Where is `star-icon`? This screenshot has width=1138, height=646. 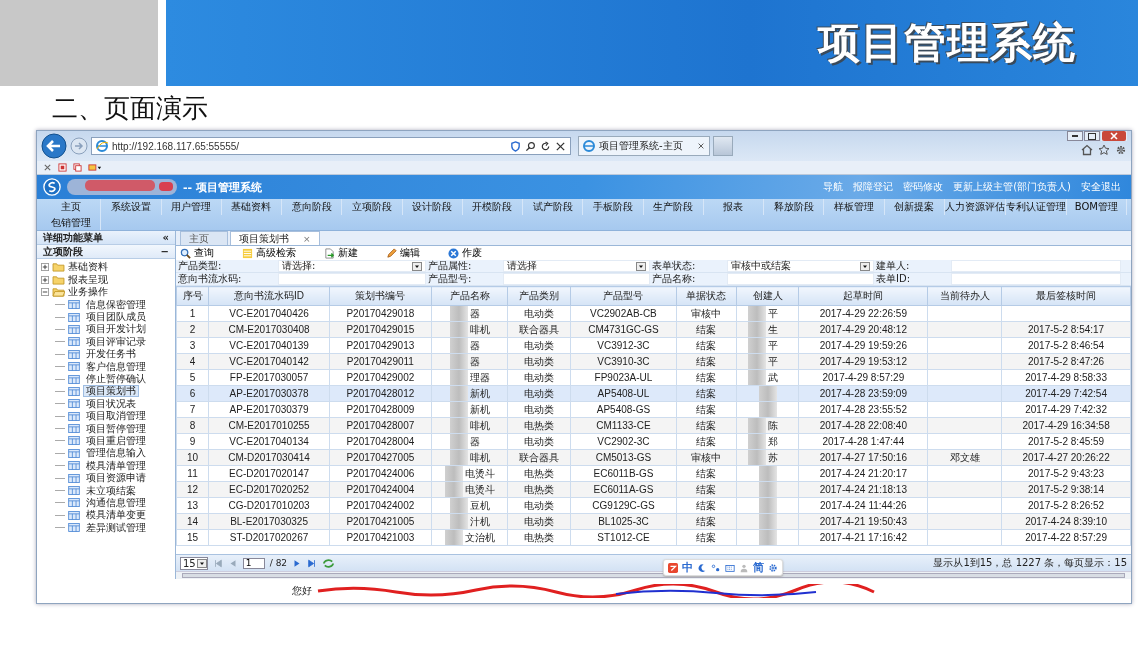
star-icon is located at coordinates (1104, 150).